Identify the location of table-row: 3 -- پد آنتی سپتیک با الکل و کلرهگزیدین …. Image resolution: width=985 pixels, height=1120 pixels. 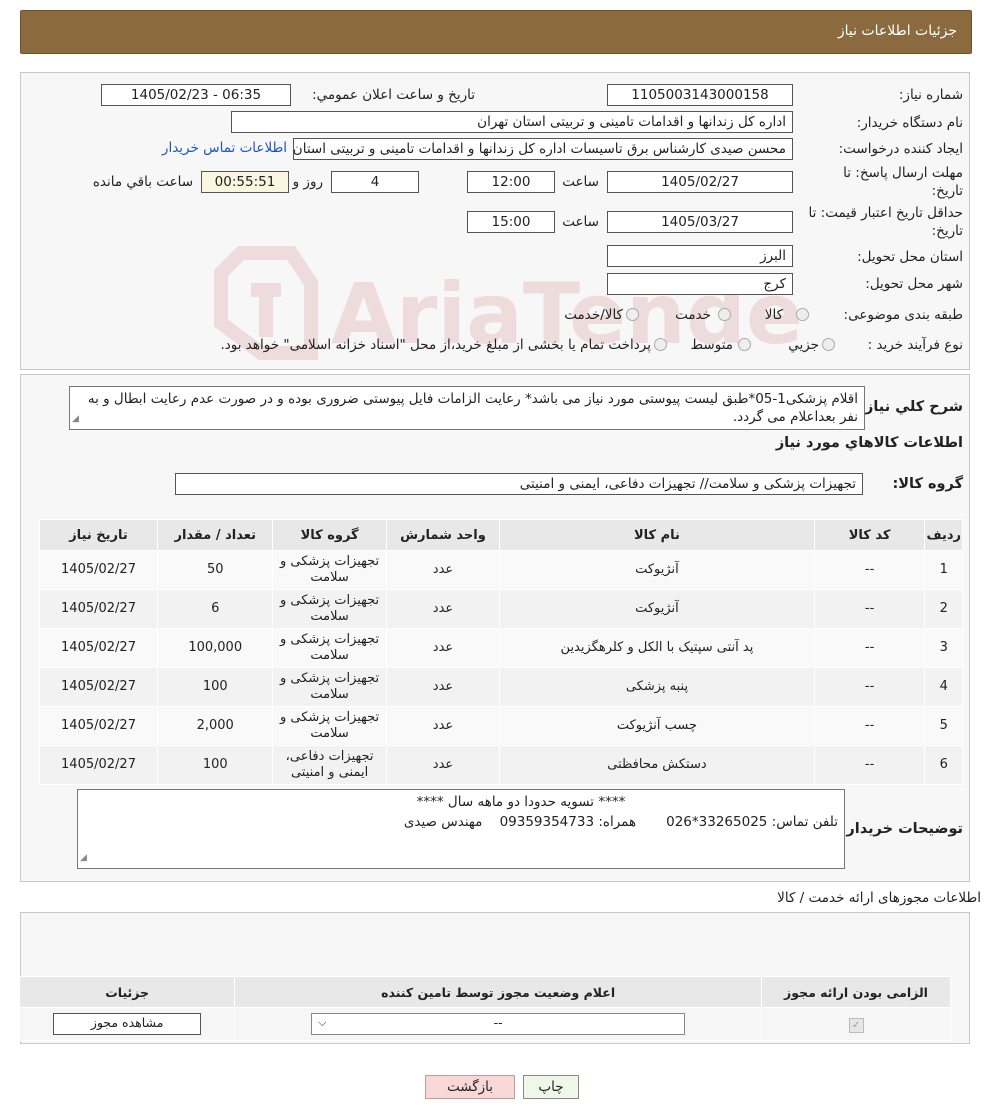
(501, 648).